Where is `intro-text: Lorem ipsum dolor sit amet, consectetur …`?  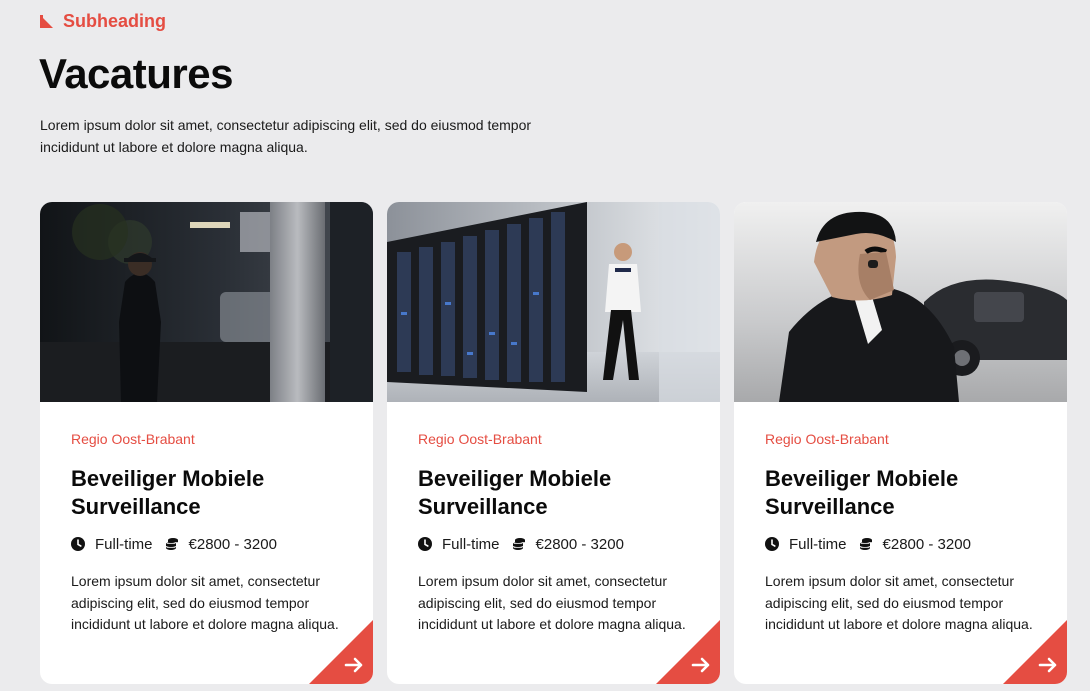 intro-text: Lorem ipsum dolor sit amet, consectetur … is located at coordinates (286, 136).